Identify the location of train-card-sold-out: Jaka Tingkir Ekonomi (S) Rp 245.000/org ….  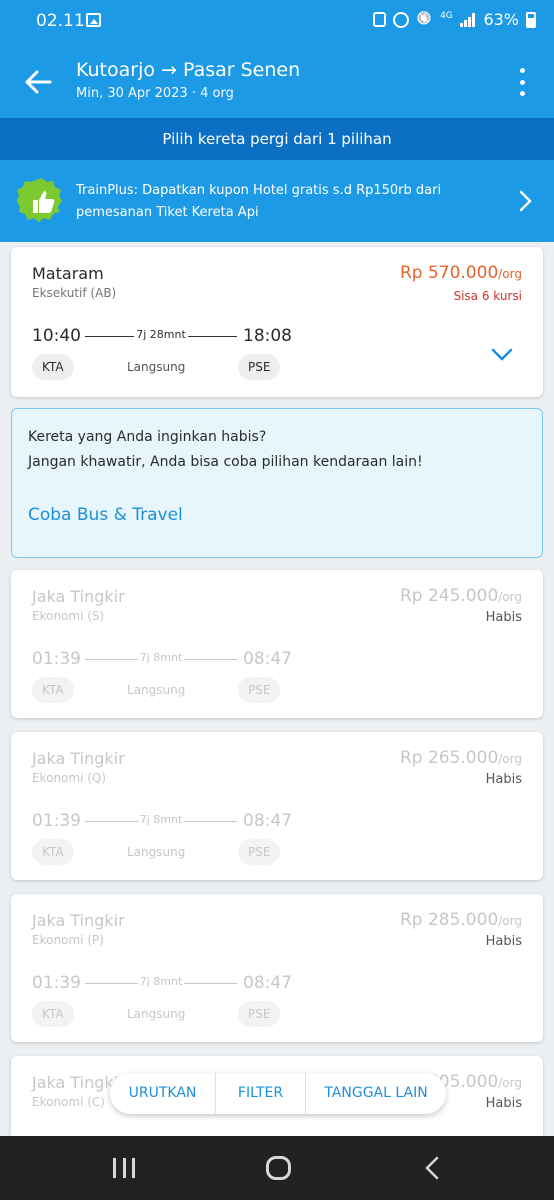
(277, 644).